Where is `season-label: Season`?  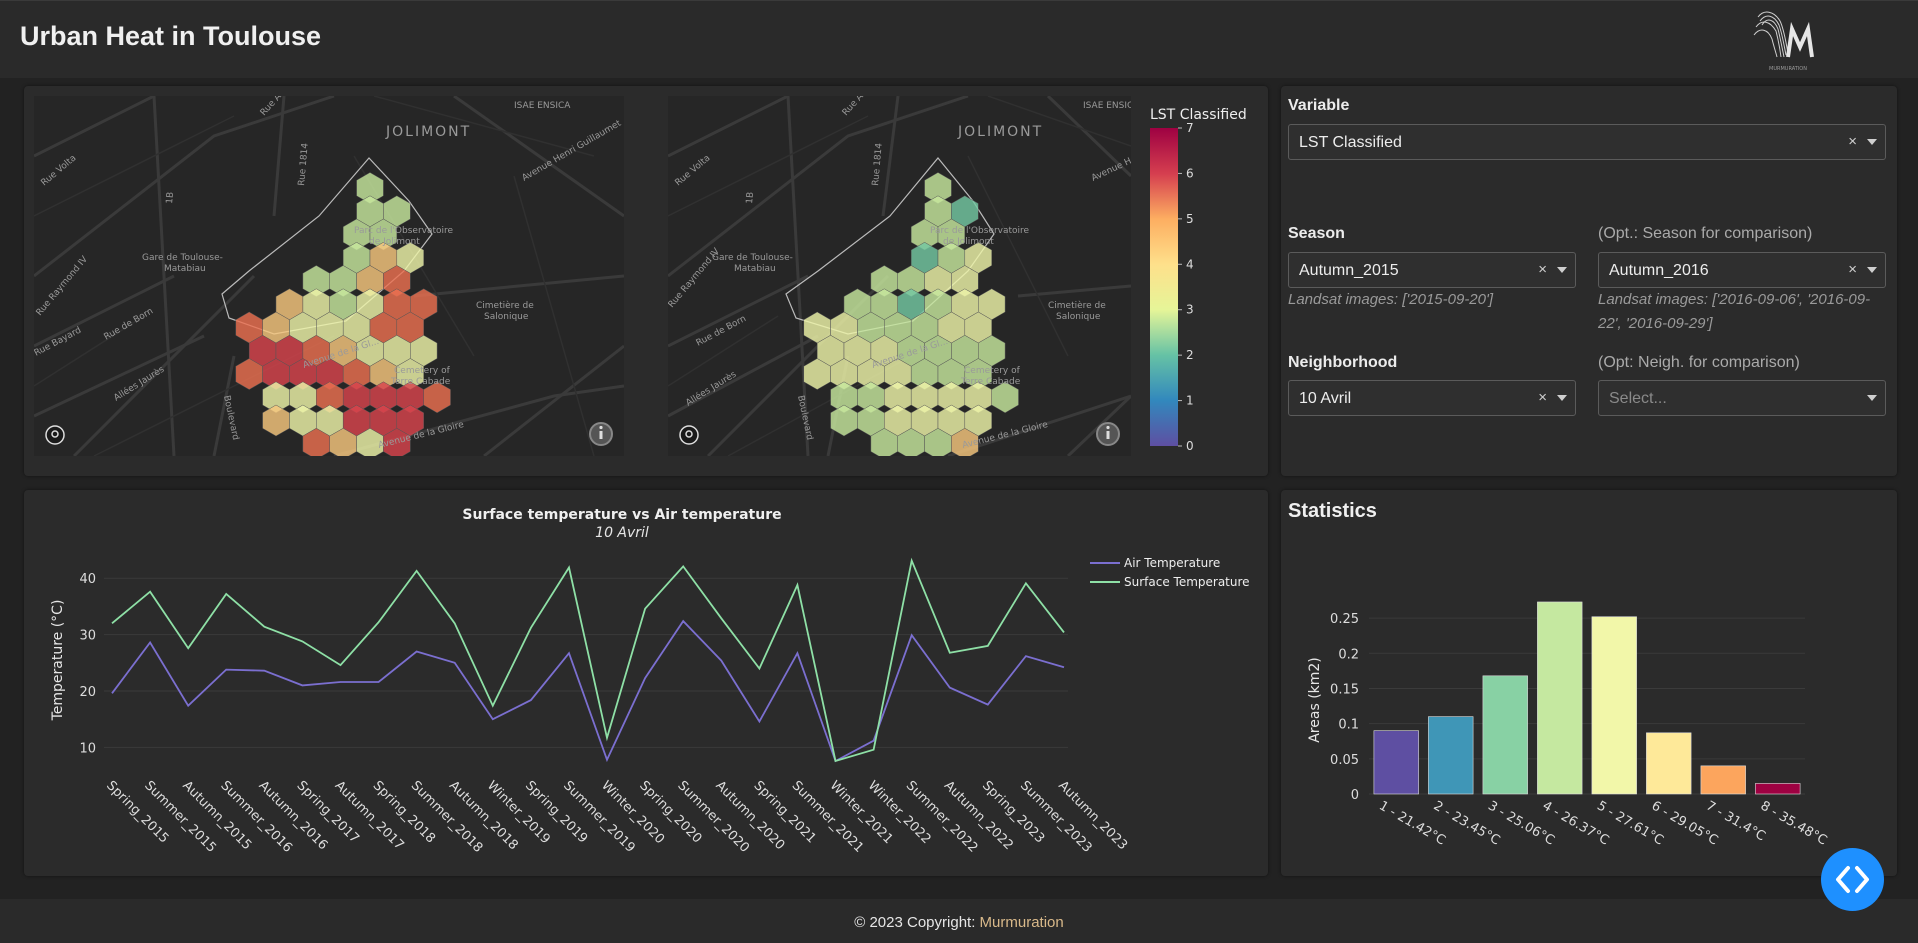
season-label: Season is located at coordinates (1316, 233).